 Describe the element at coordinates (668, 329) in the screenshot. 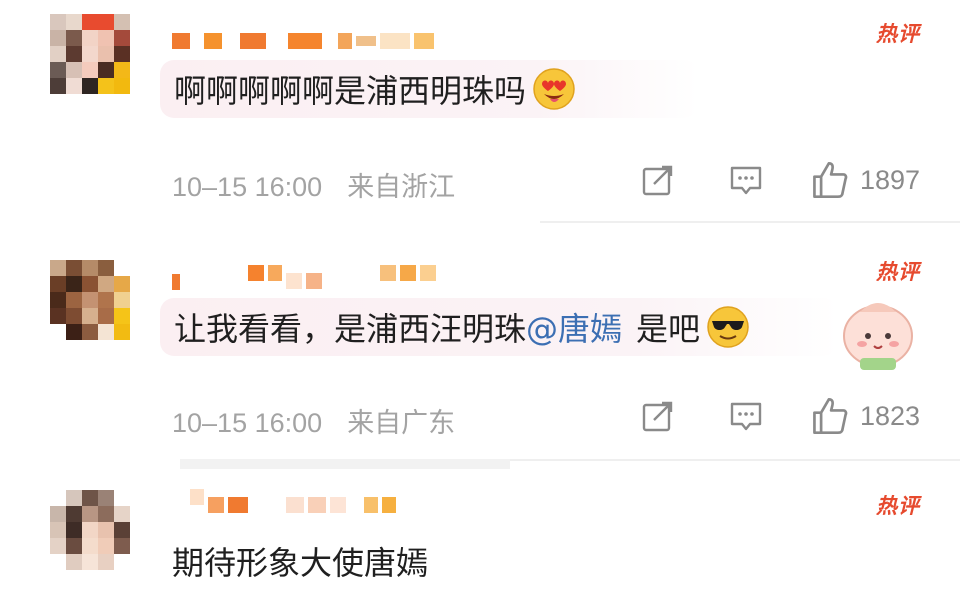

I see `comment-text-part: 是吧` at that location.